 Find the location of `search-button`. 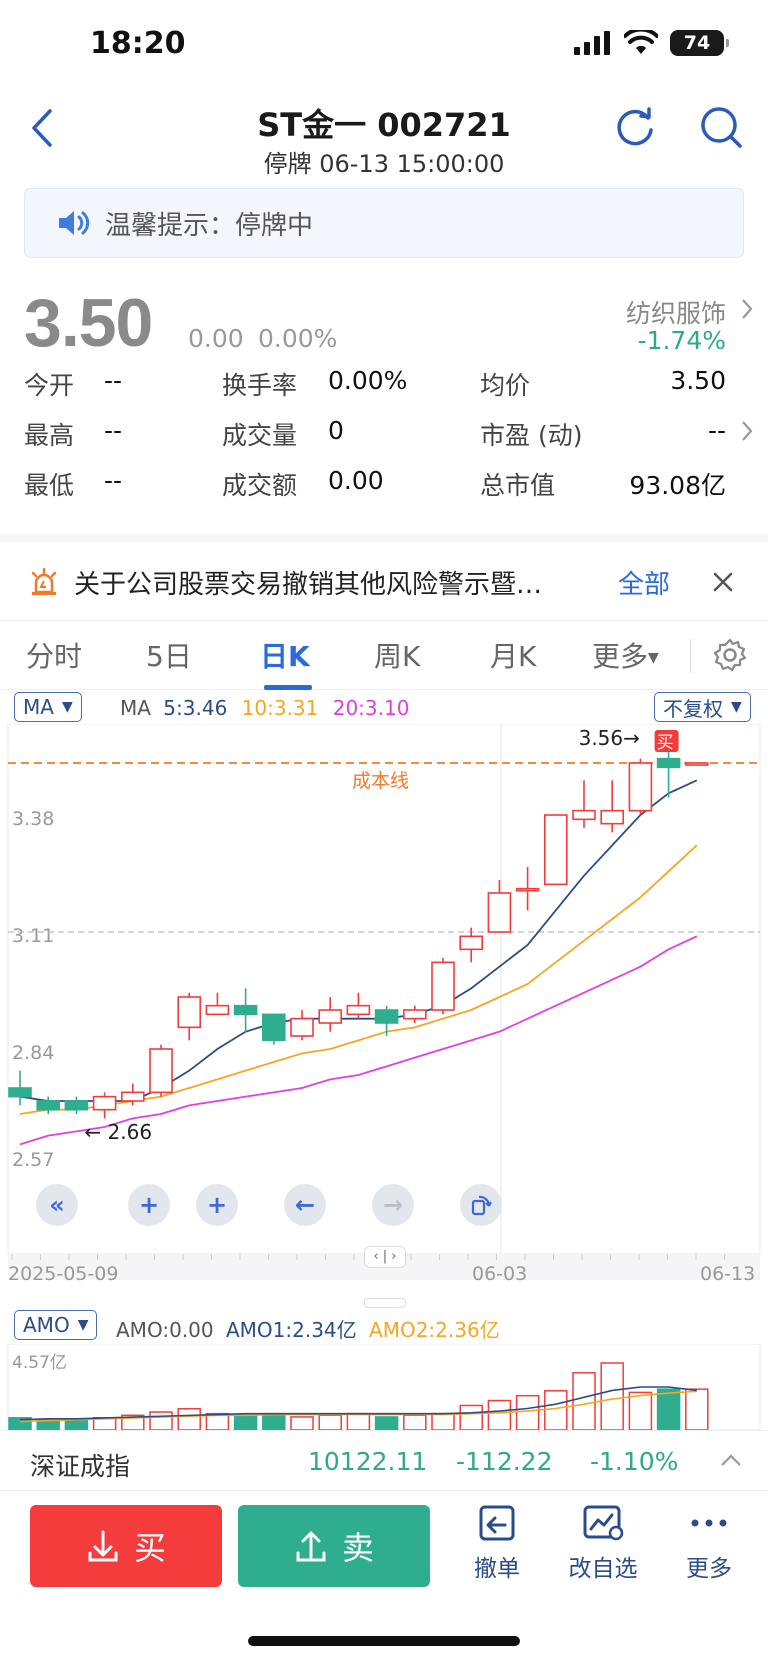

search-button is located at coordinates (721, 127).